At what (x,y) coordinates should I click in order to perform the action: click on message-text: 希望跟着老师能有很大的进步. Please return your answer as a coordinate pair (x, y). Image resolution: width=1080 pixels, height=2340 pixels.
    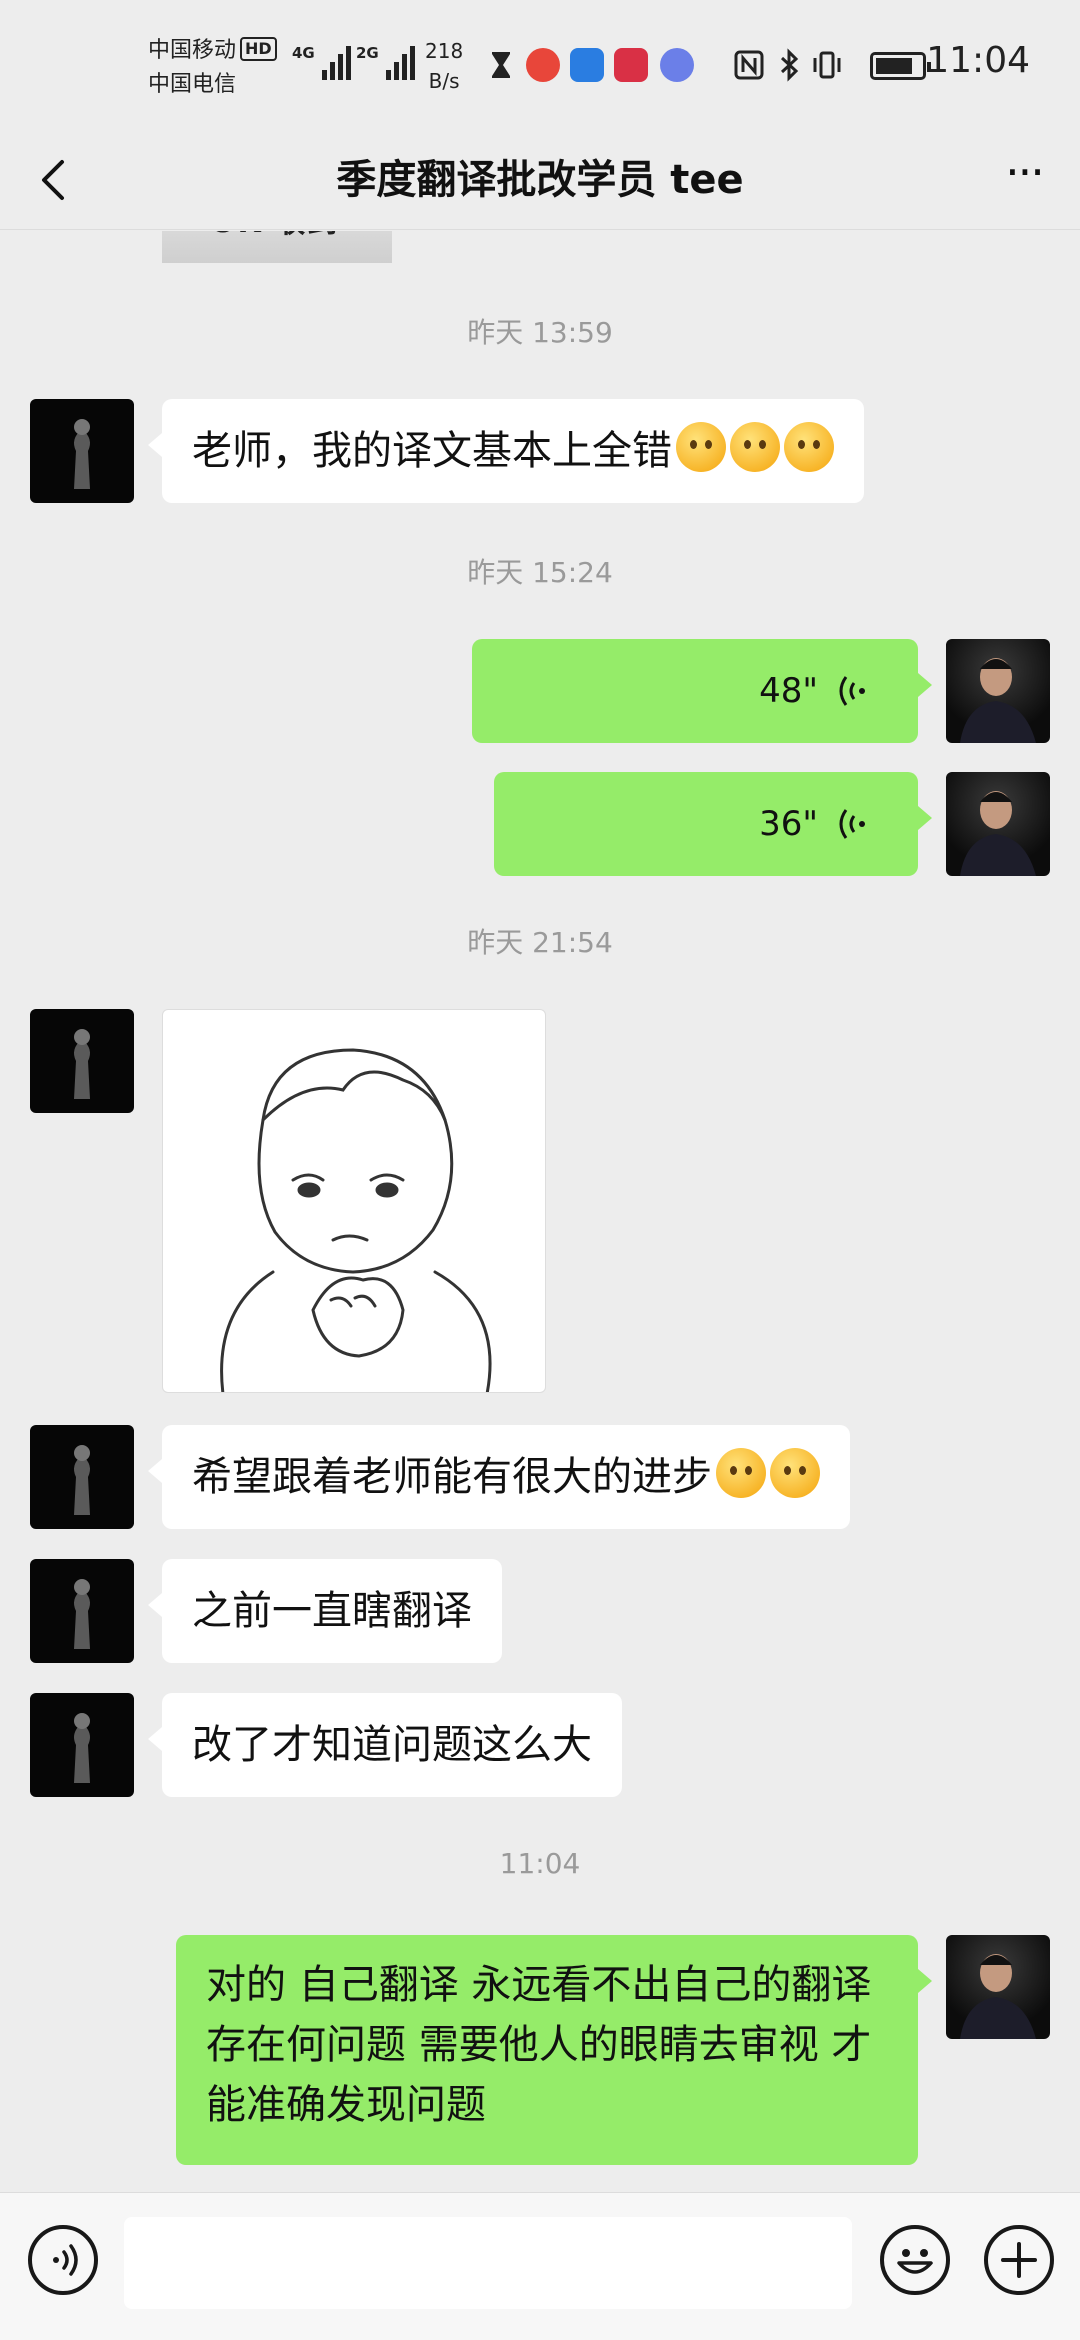
    Looking at the image, I should click on (452, 1477).